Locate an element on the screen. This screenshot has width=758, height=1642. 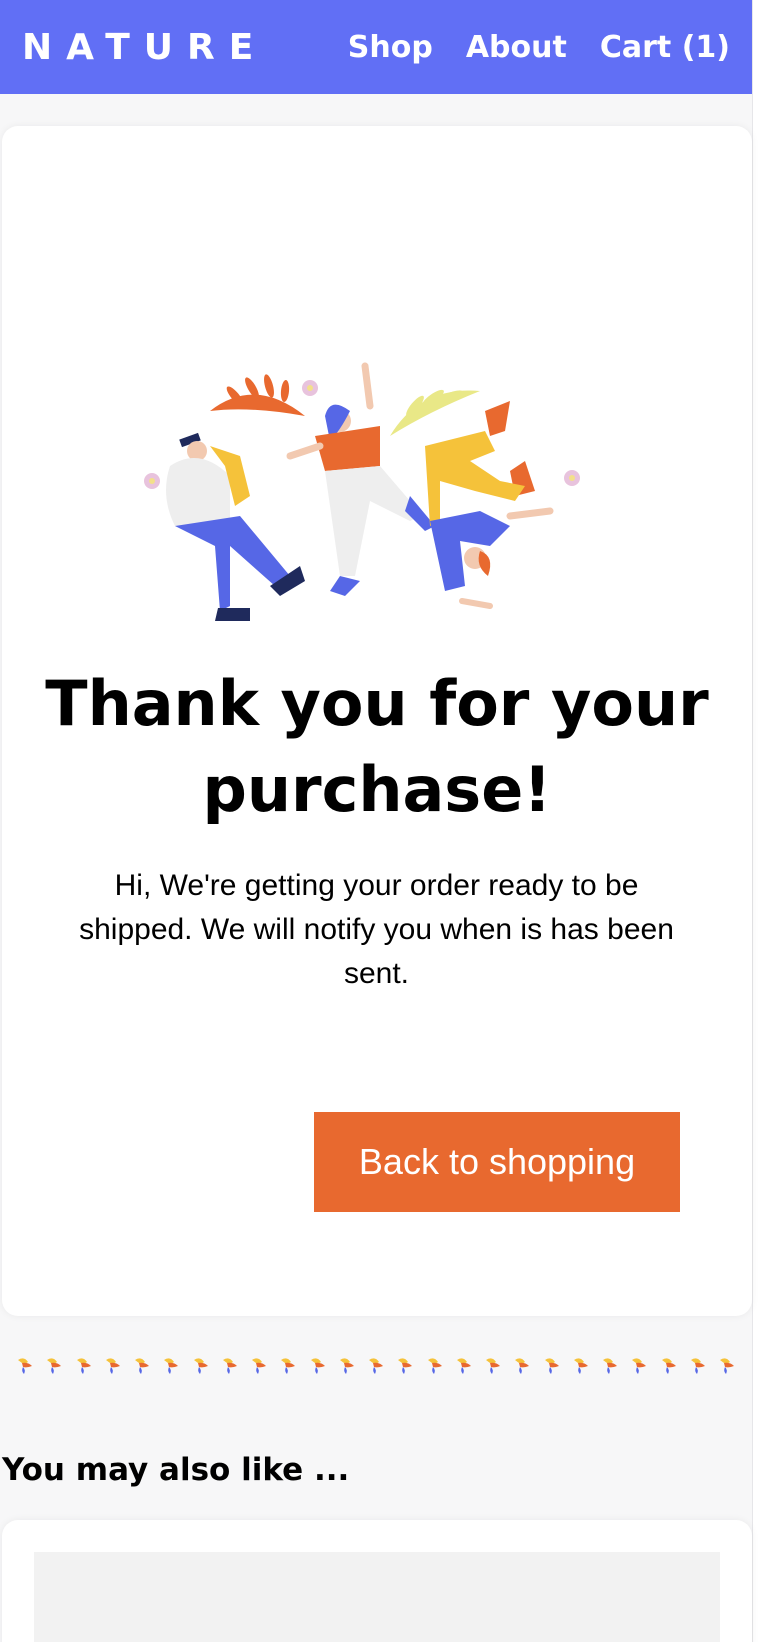
top-navbar: NATURE Shop About Cart (1) is located at coordinates (376, 47).